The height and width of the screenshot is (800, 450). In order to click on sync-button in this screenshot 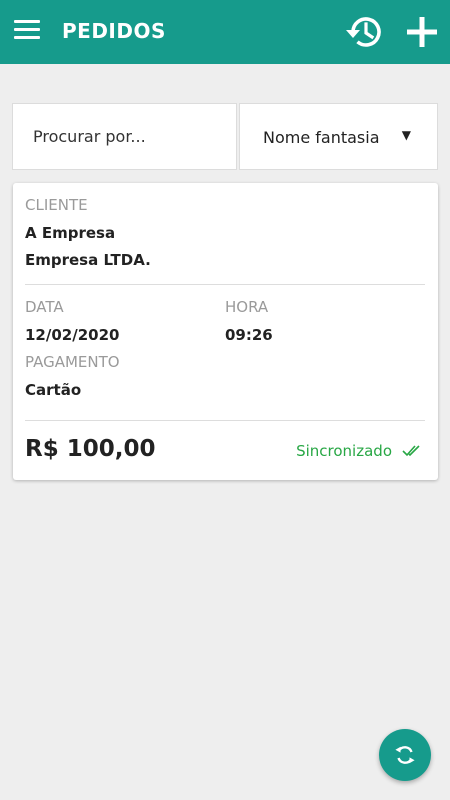, I will do `click(405, 755)`.